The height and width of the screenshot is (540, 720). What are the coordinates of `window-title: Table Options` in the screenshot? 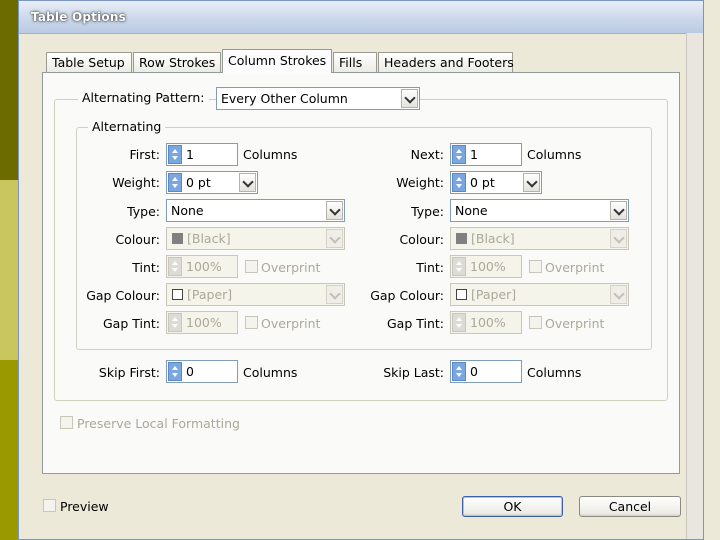 It's located at (78, 17).